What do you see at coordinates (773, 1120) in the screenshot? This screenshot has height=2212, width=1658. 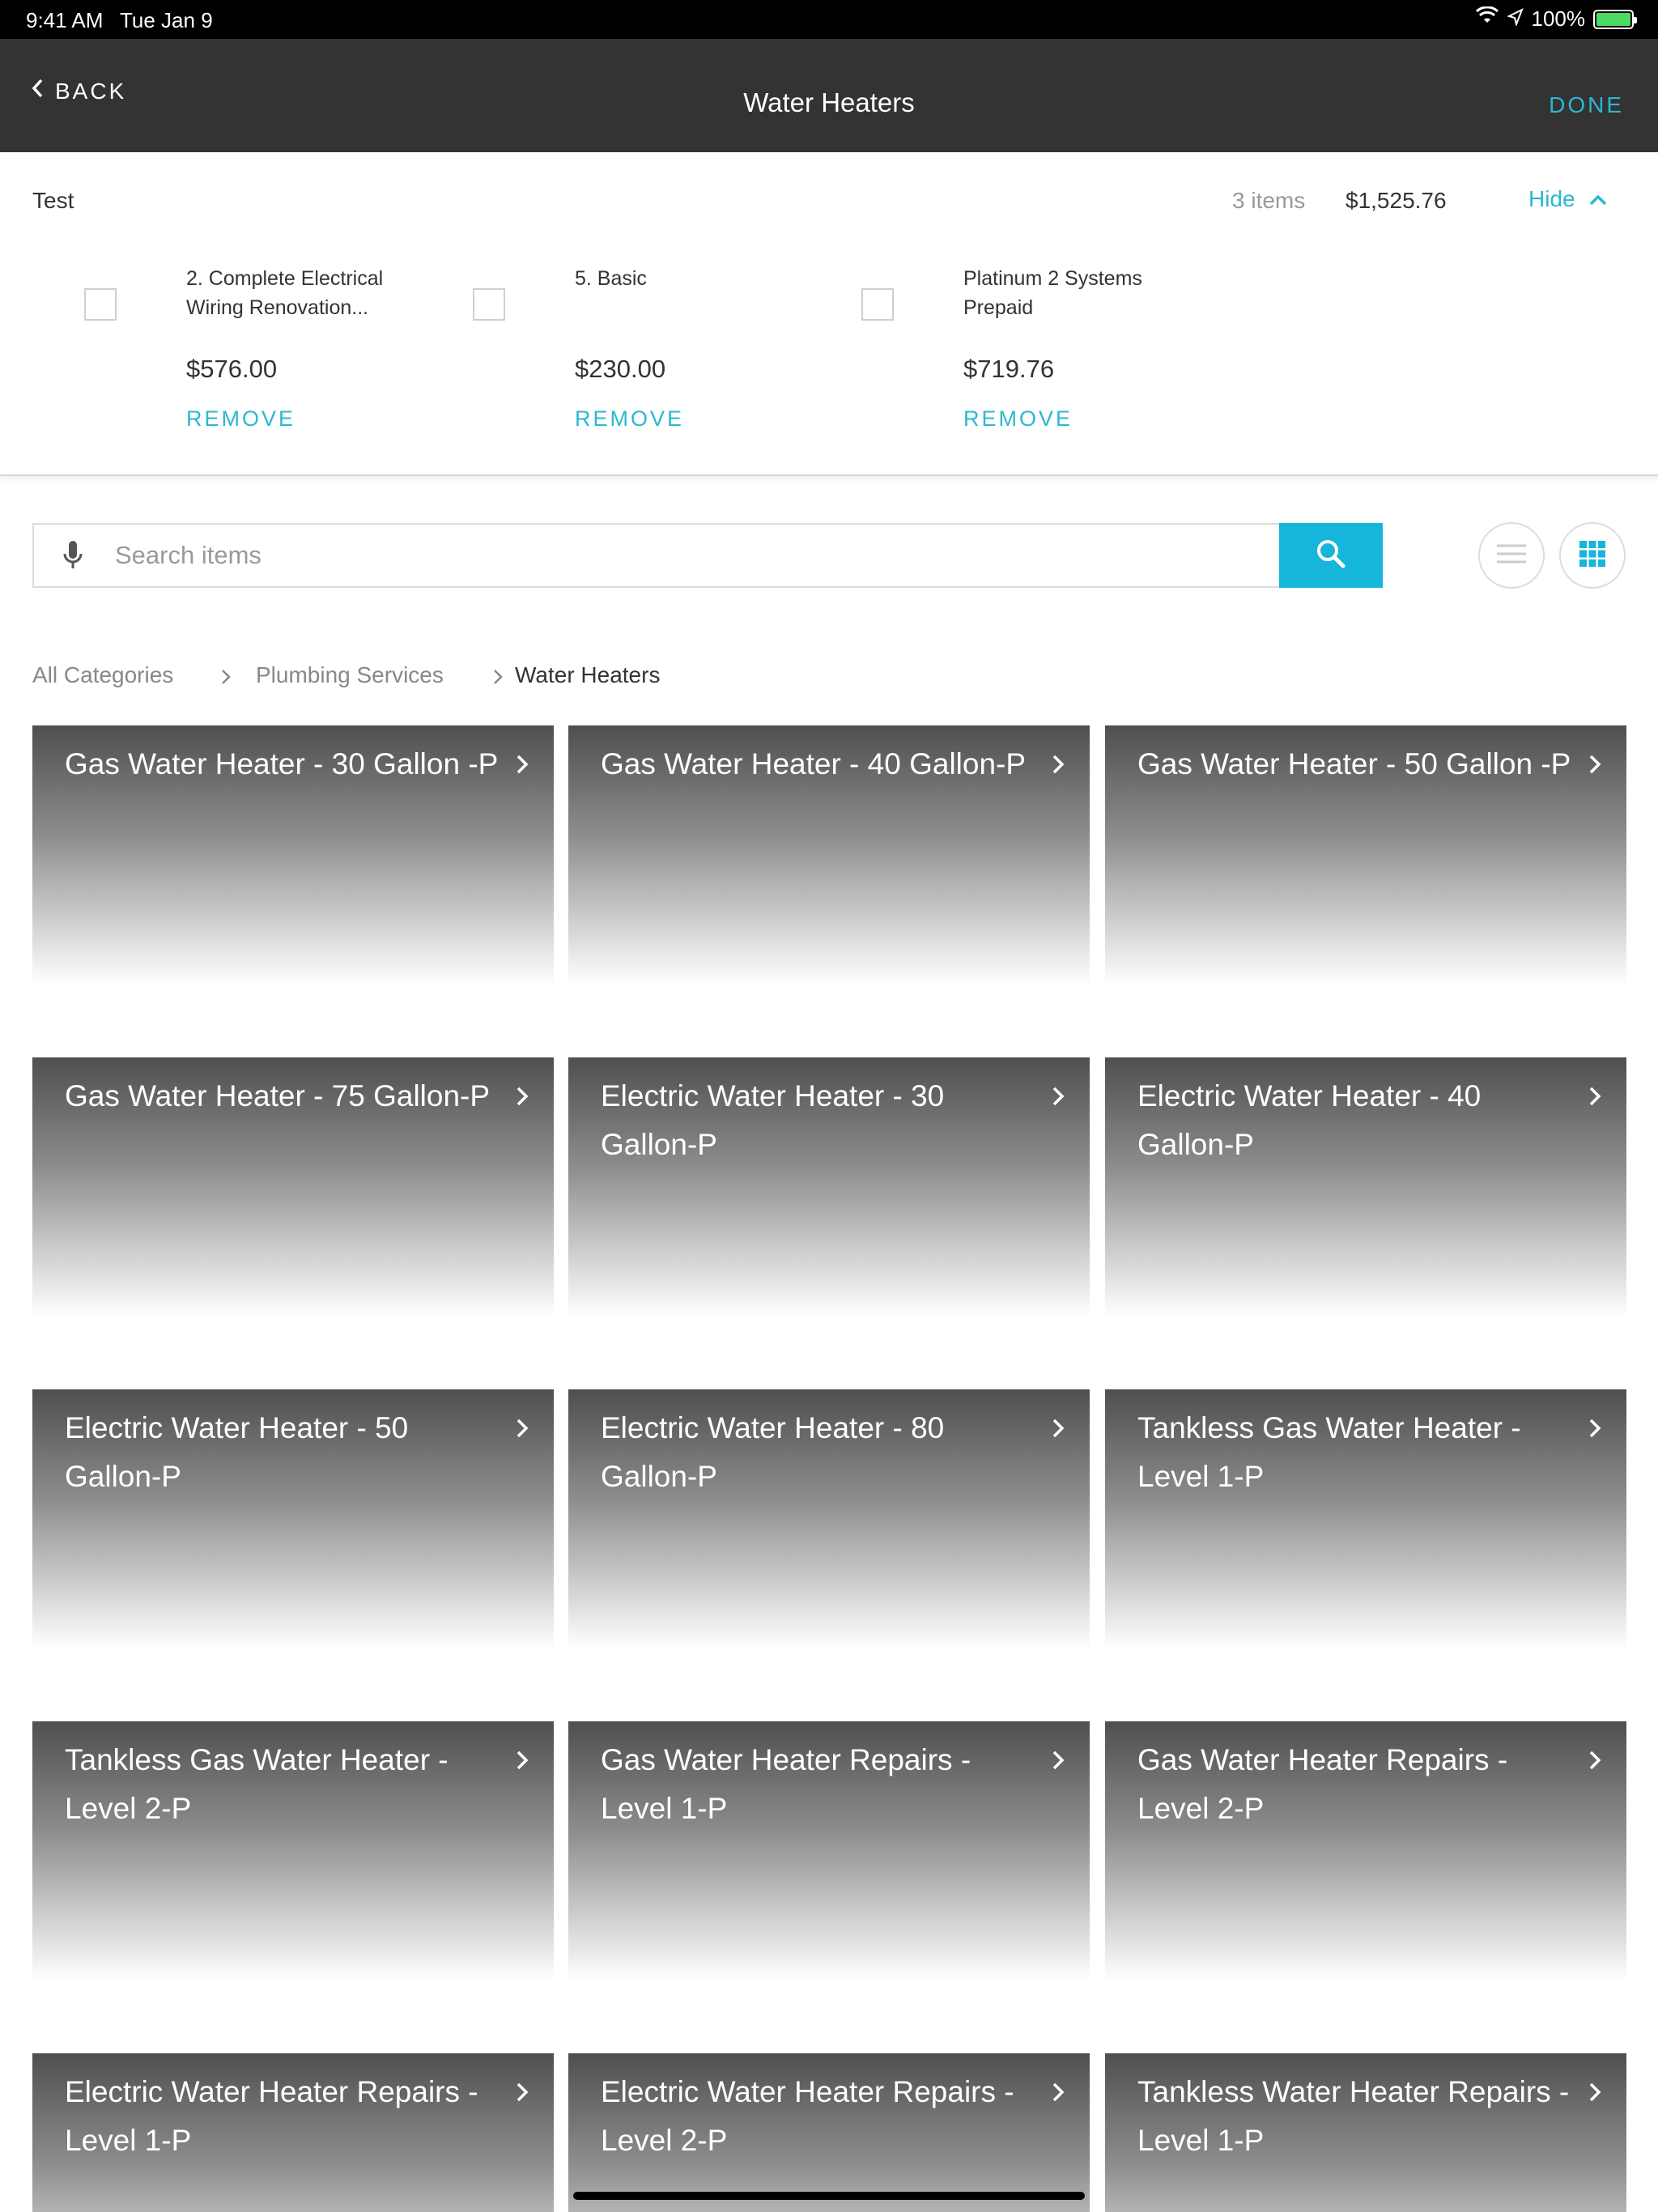 I see `category-tile-label: Electric Water Heater - 30 Gallon-P` at bounding box center [773, 1120].